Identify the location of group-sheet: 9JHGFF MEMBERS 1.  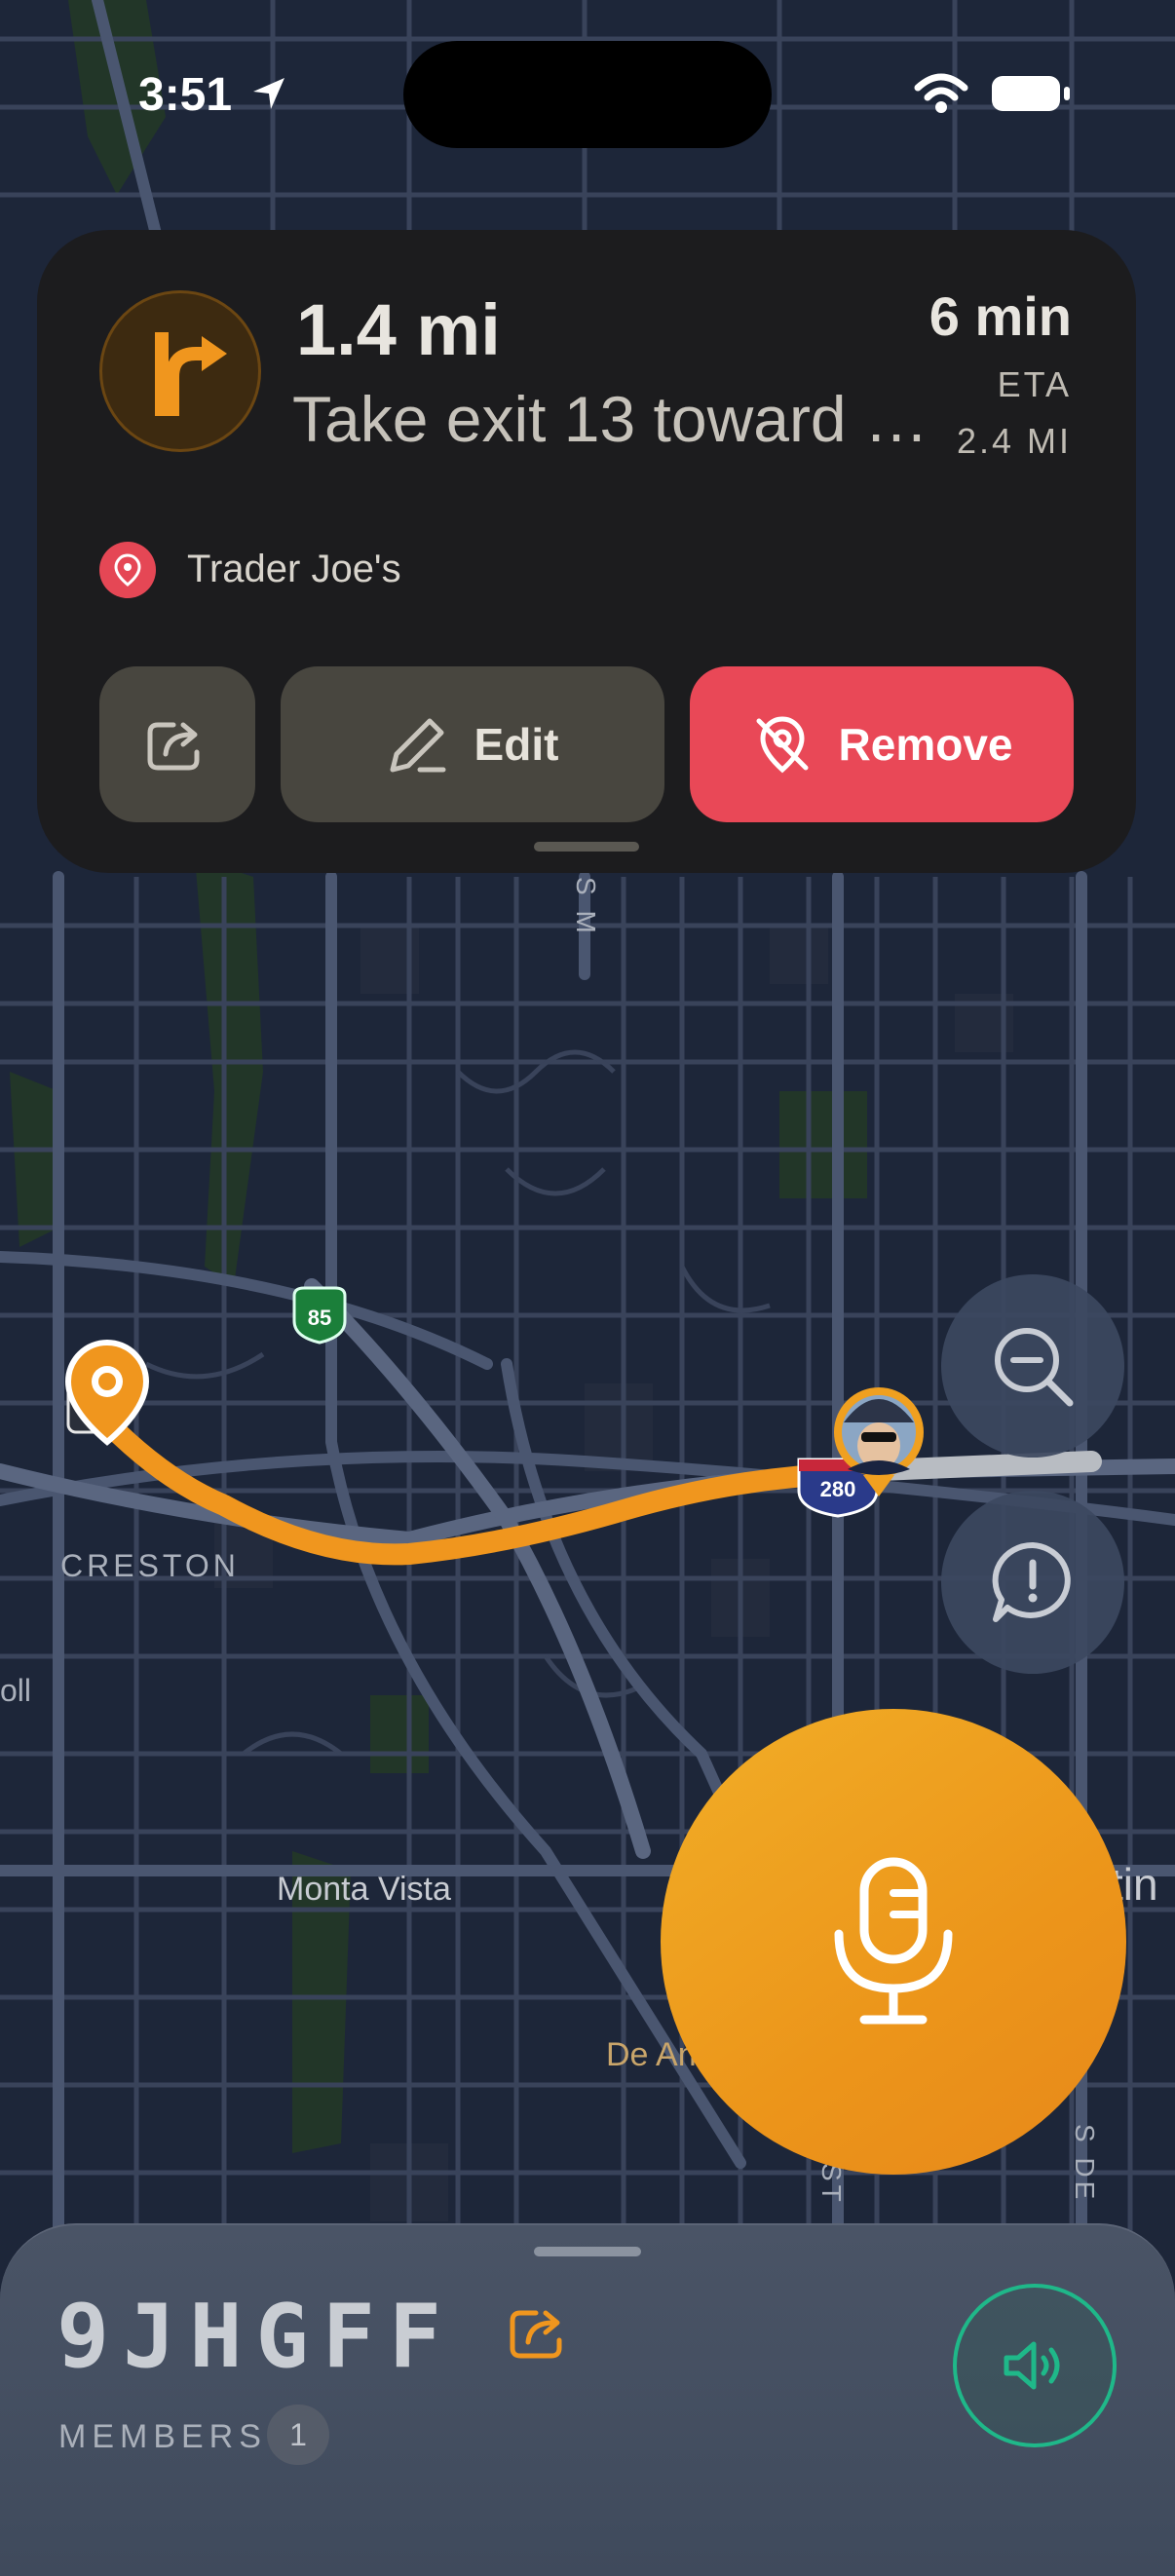
(587, 2399).